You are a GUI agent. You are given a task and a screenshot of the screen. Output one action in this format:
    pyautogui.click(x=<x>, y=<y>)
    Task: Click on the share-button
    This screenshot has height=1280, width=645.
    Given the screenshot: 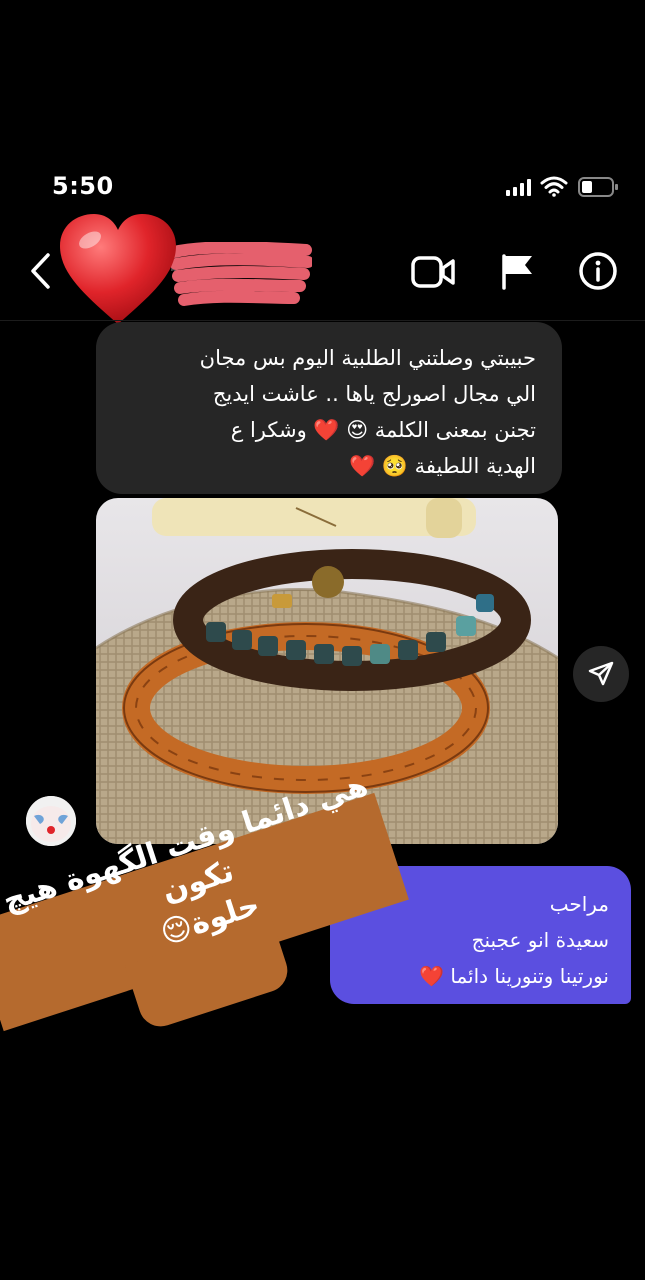 What is the action you would take?
    pyautogui.click(x=601, y=674)
    